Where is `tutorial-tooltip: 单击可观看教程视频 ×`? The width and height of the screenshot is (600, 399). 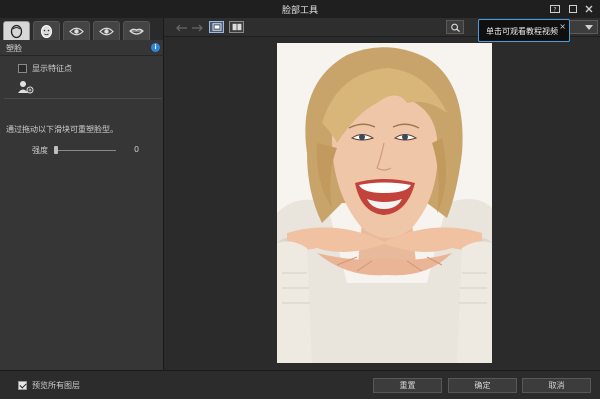 tutorial-tooltip: 单击可观看教程视频 × is located at coordinates (524, 30).